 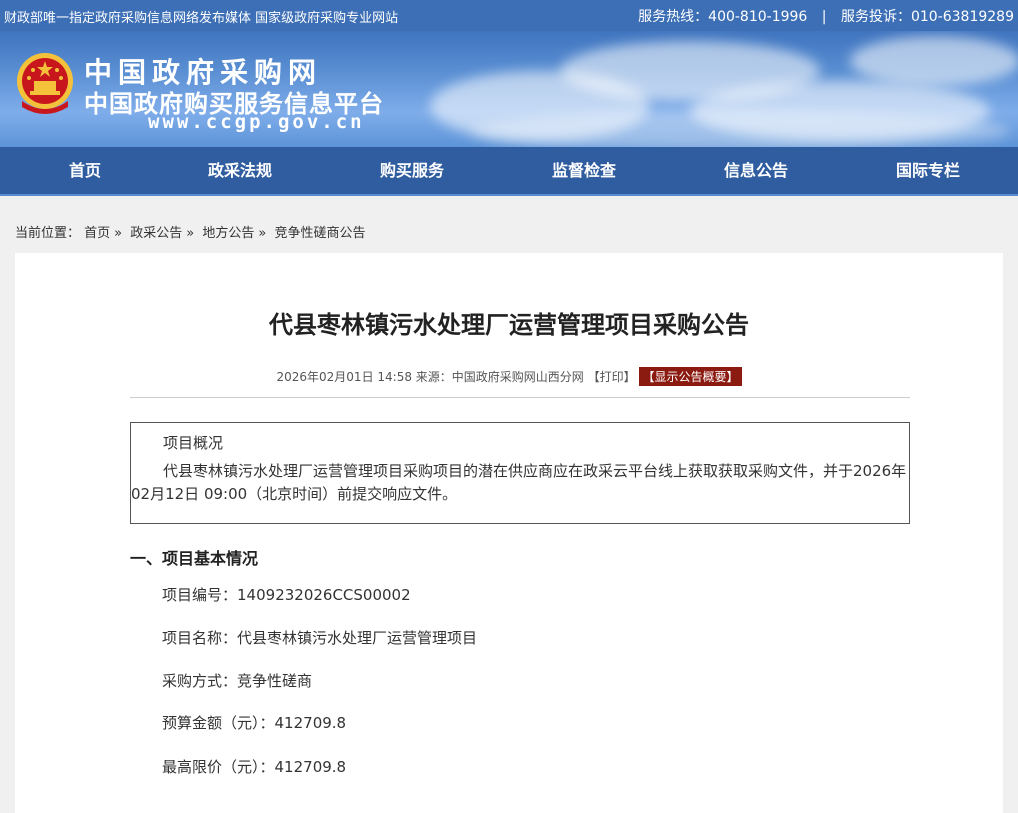 I want to click on site-banner: 中国政府采购网 中国政府购买服务信息平台 www.ccgp.gov.cn, so click(x=509, y=89).